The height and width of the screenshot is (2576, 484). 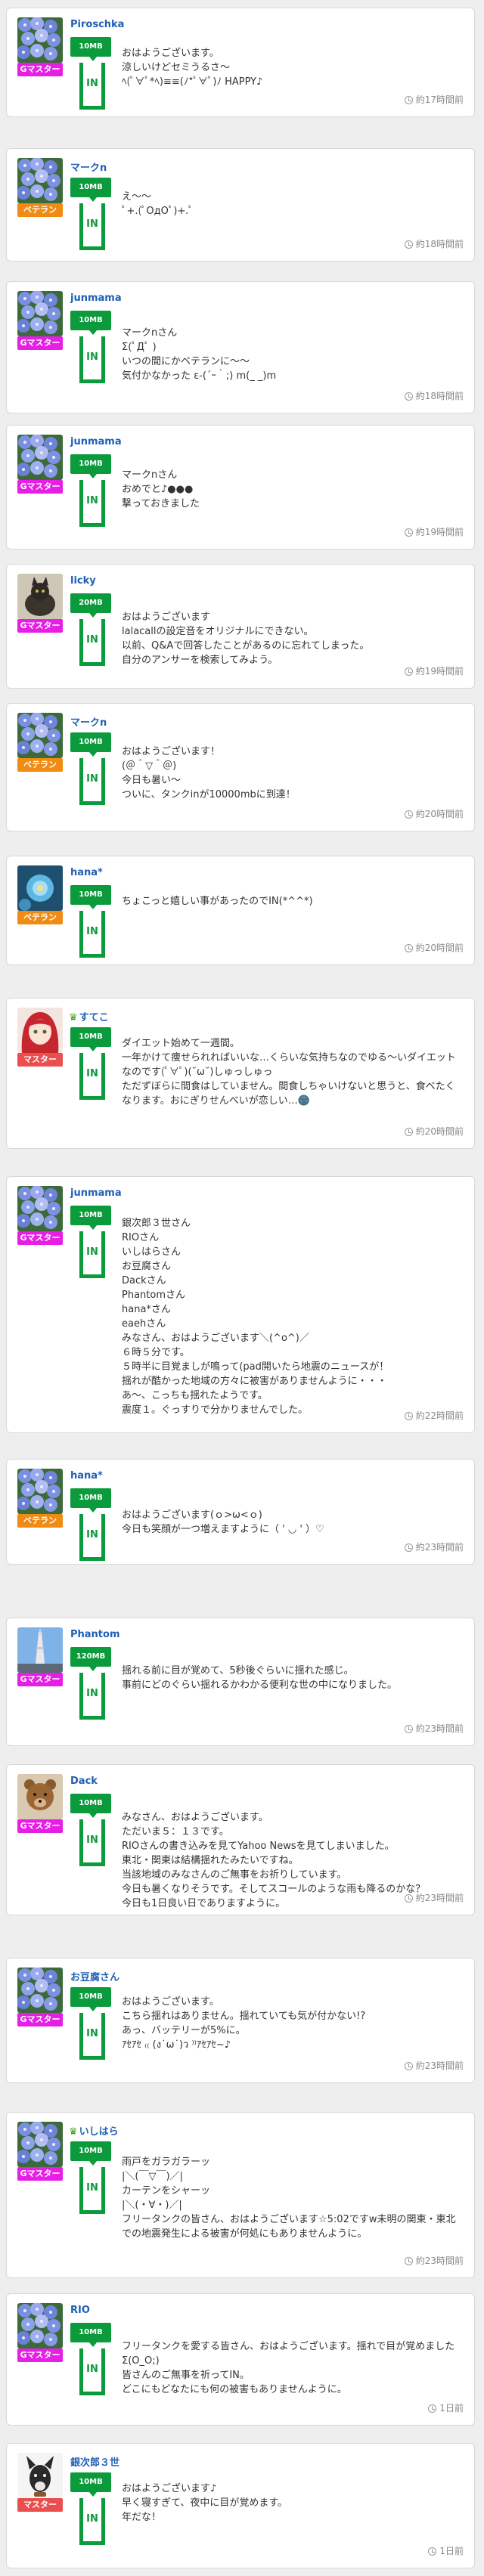 What do you see at coordinates (186, 361) in the screenshot?
I see `message-line: いつの間にかベテランに～～` at bounding box center [186, 361].